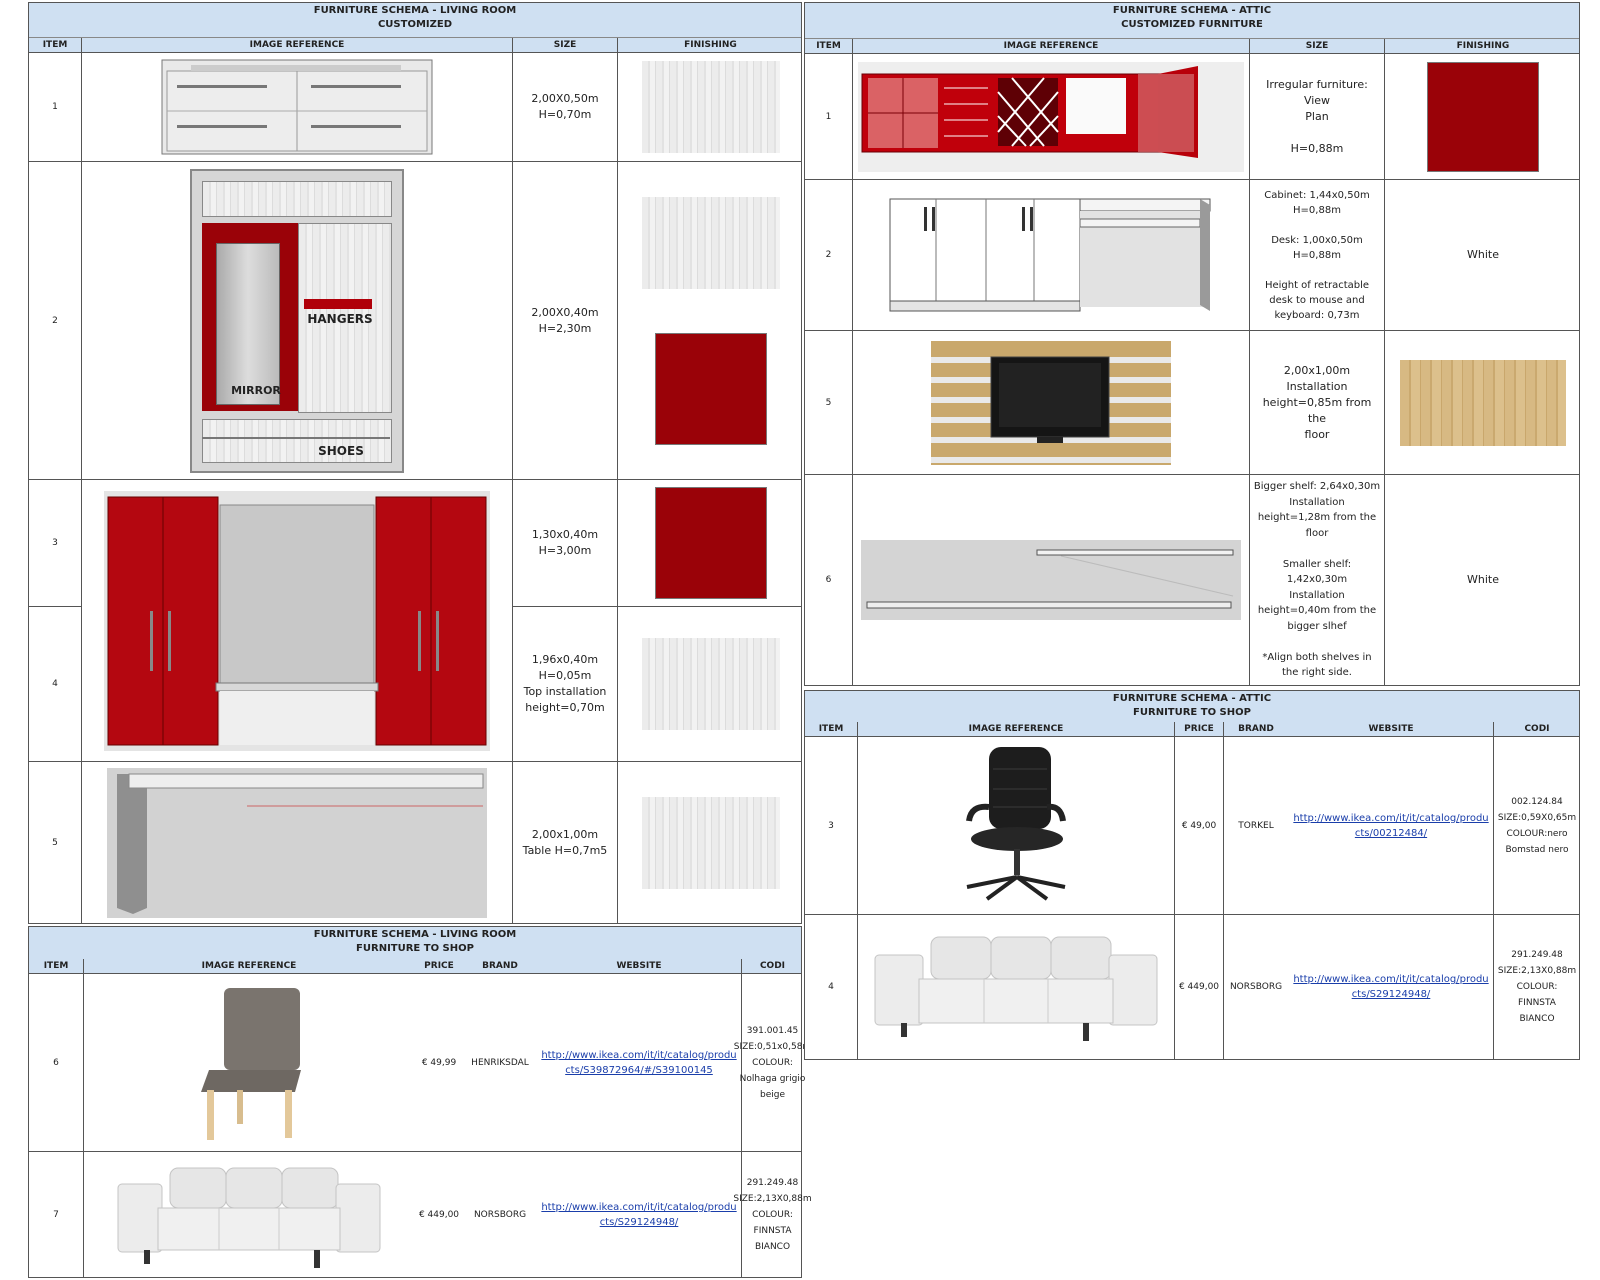 Image resolution: width=1600 pixels, height=1280 pixels. I want to click on red-cabinet-image, so click(1051, 116).